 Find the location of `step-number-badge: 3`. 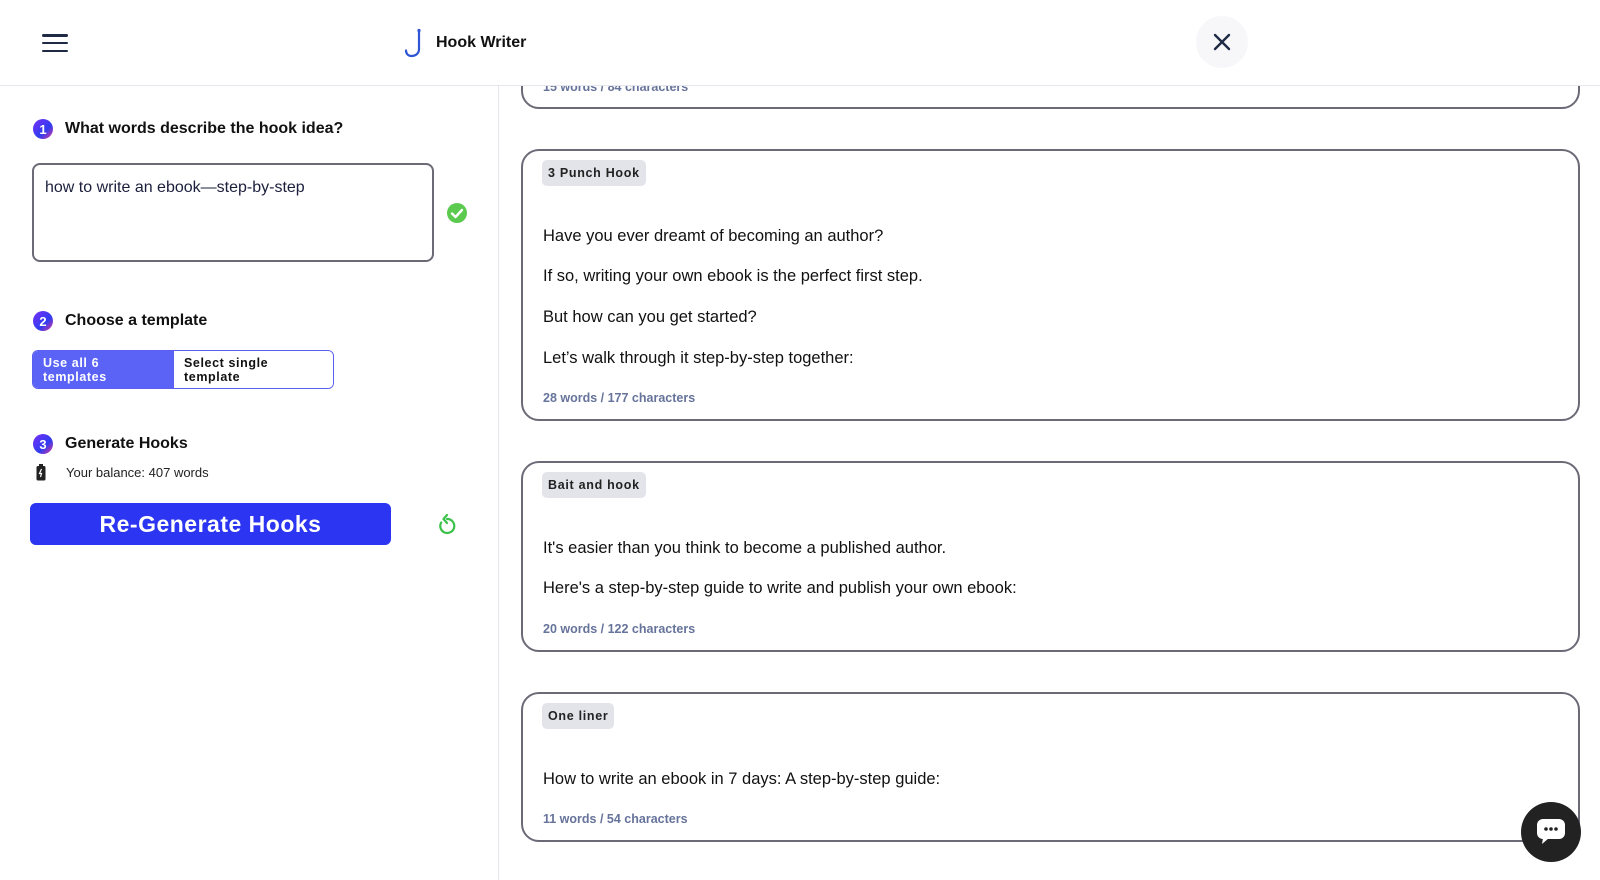

step-number-badge: 3 is located at coordinates (43, 444).